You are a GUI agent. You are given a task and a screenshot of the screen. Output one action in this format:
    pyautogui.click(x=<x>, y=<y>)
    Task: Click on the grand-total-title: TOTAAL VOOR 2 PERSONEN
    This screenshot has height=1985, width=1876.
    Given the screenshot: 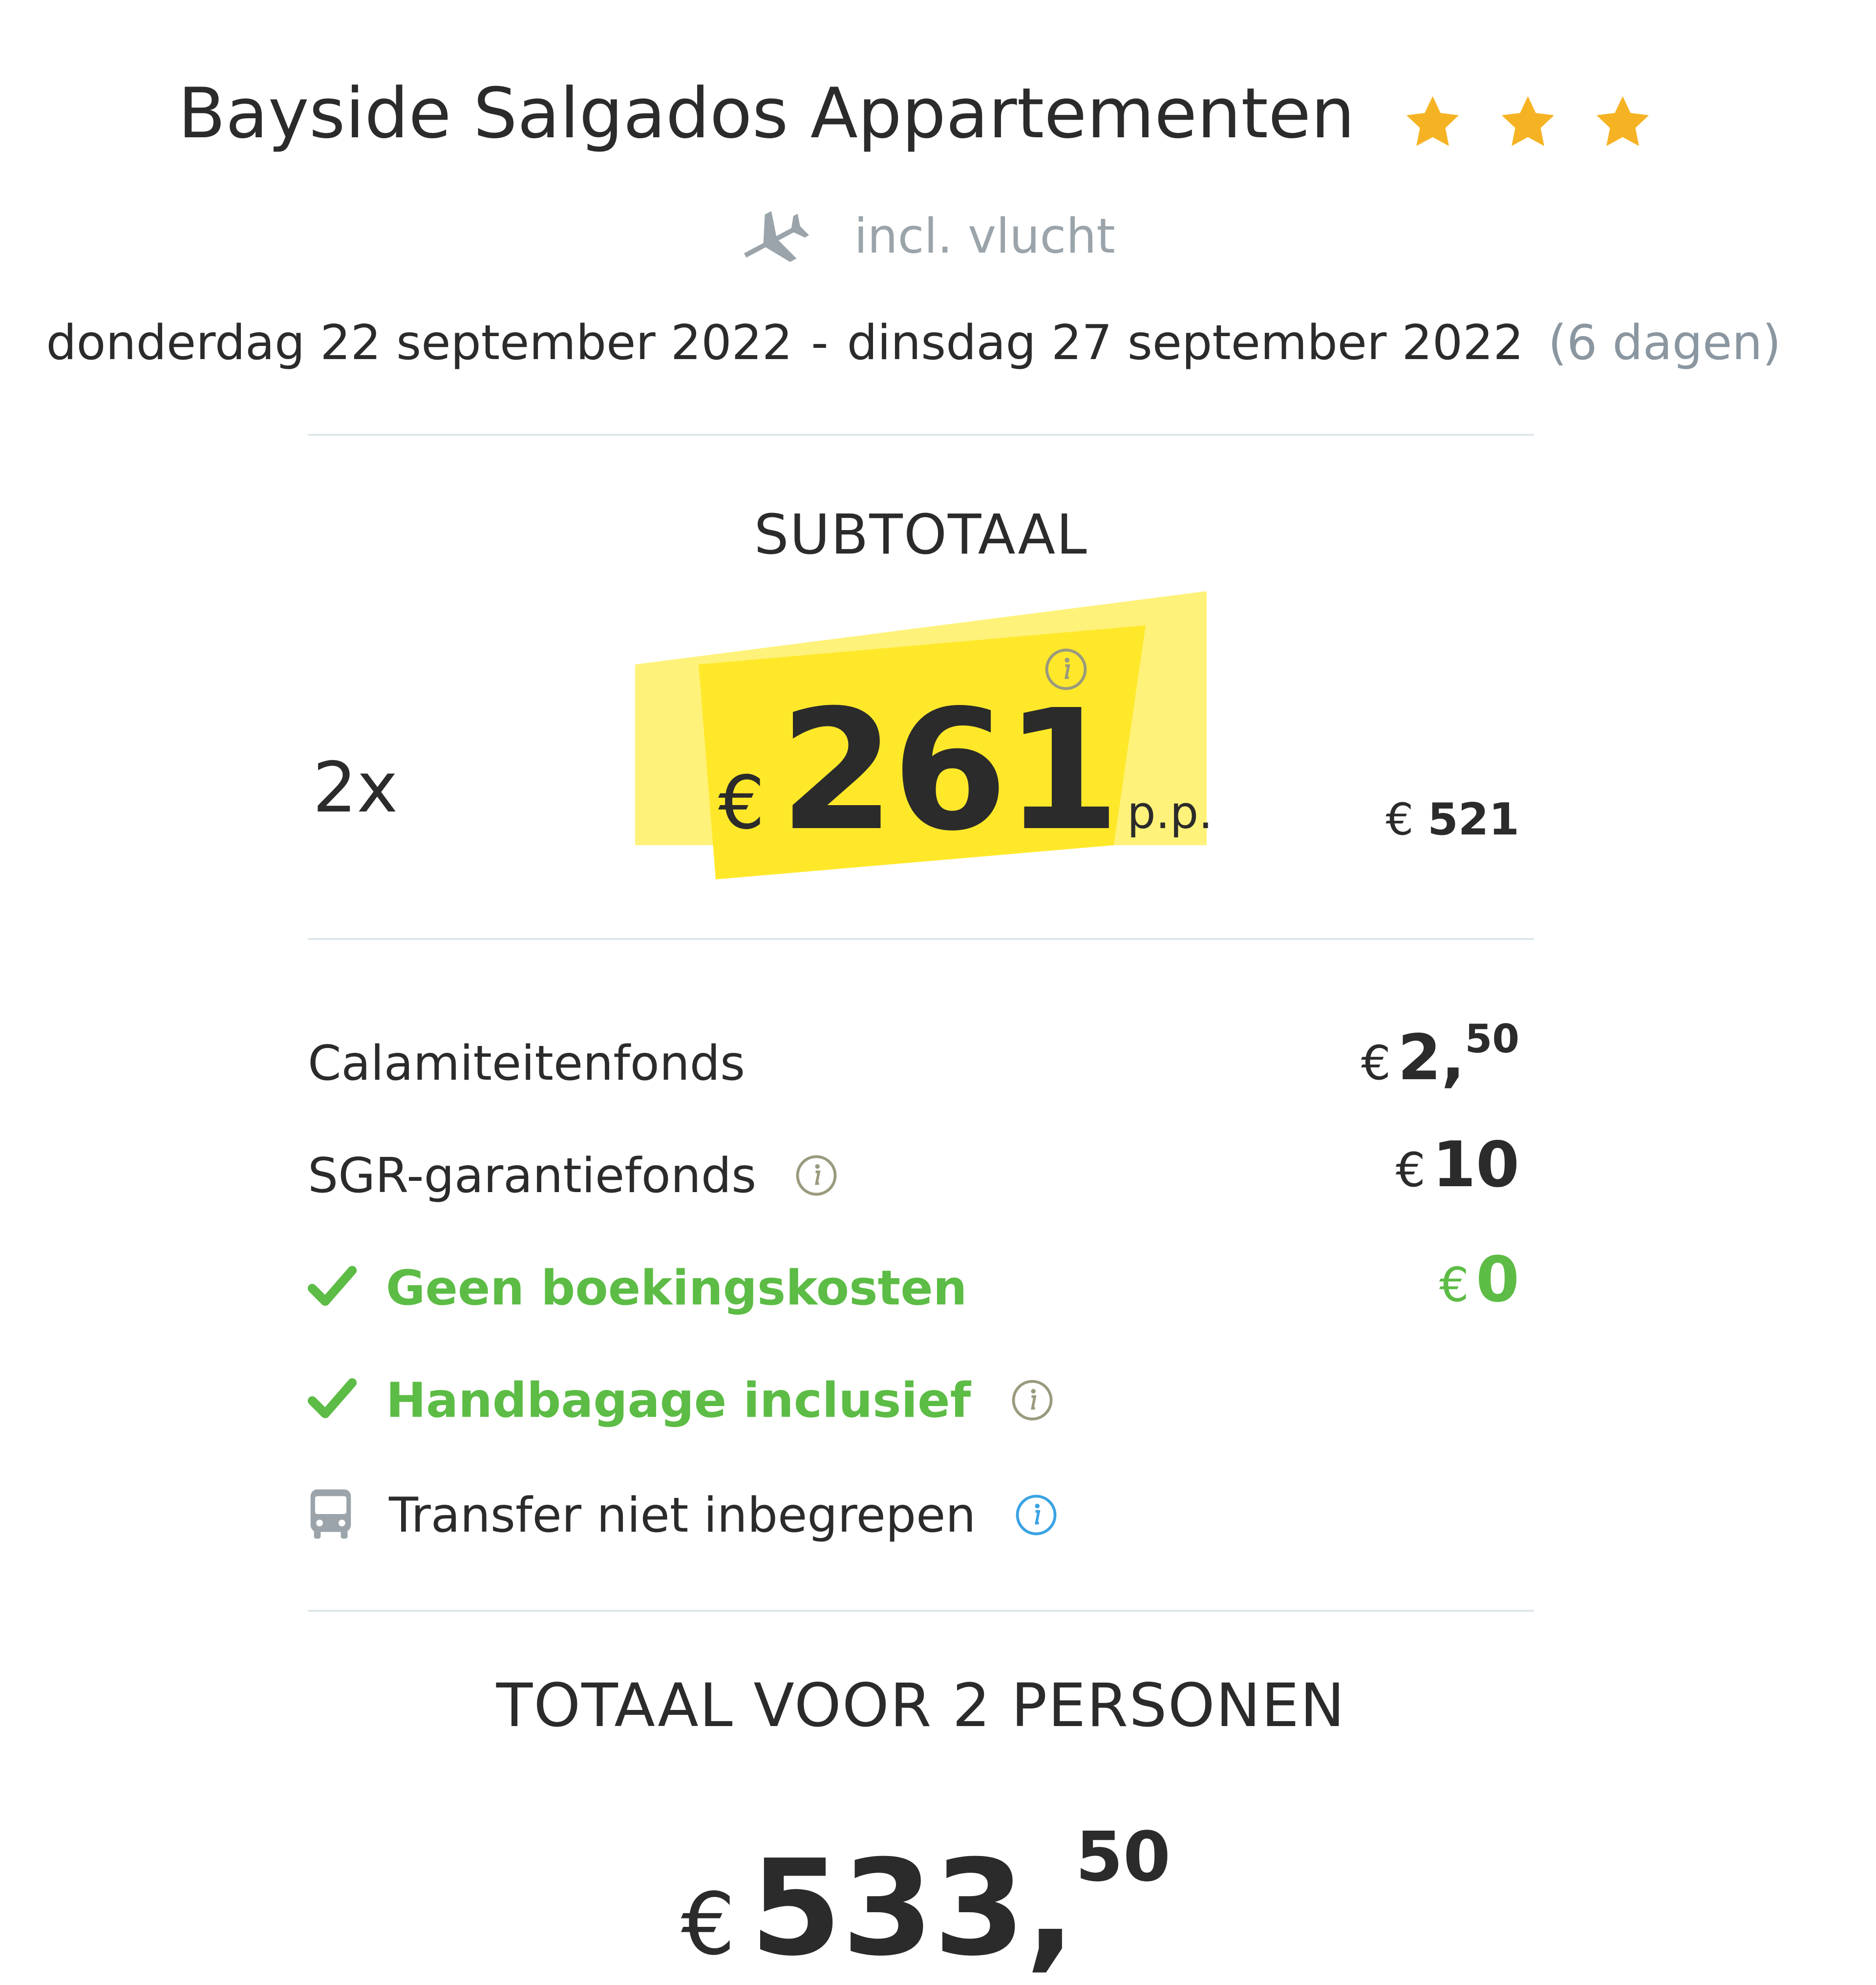 What is the action you would take?
    pyautogui.click(x=921, y=1706)
    